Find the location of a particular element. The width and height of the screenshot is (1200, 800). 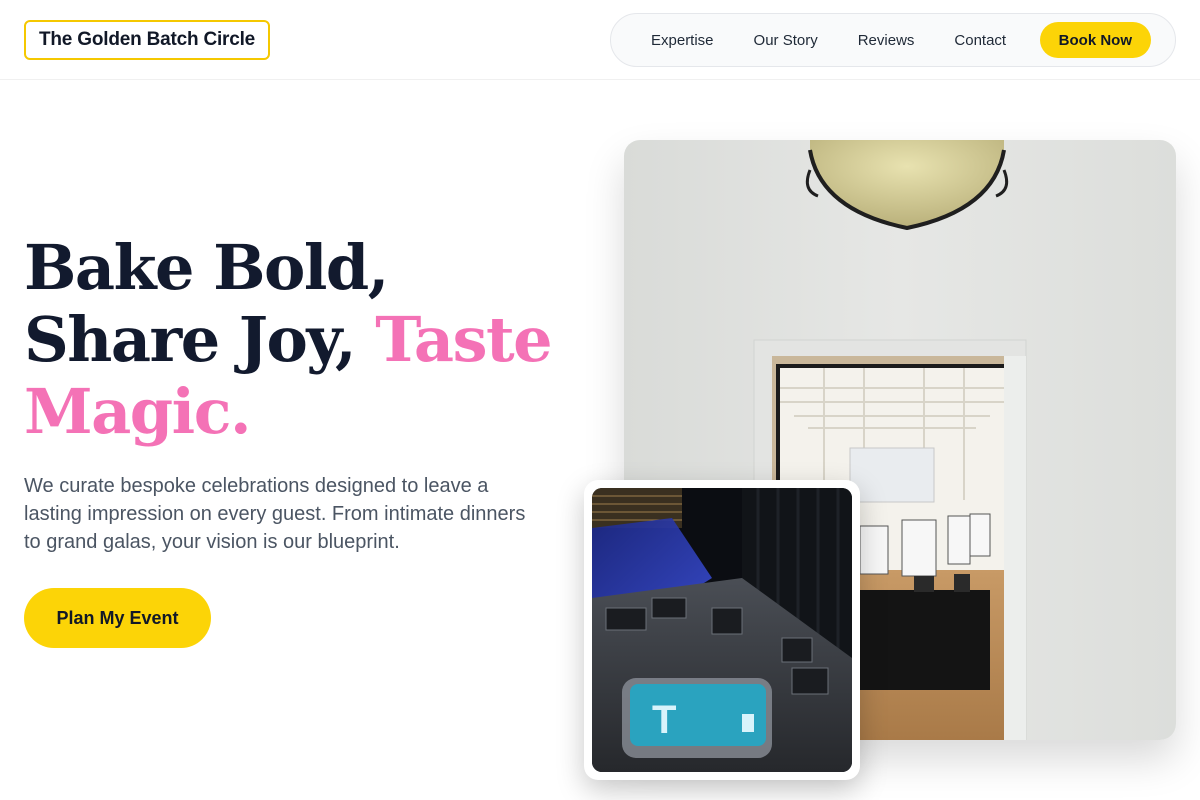

nav-link-contact: Contact is located at coordinates (980, 40).